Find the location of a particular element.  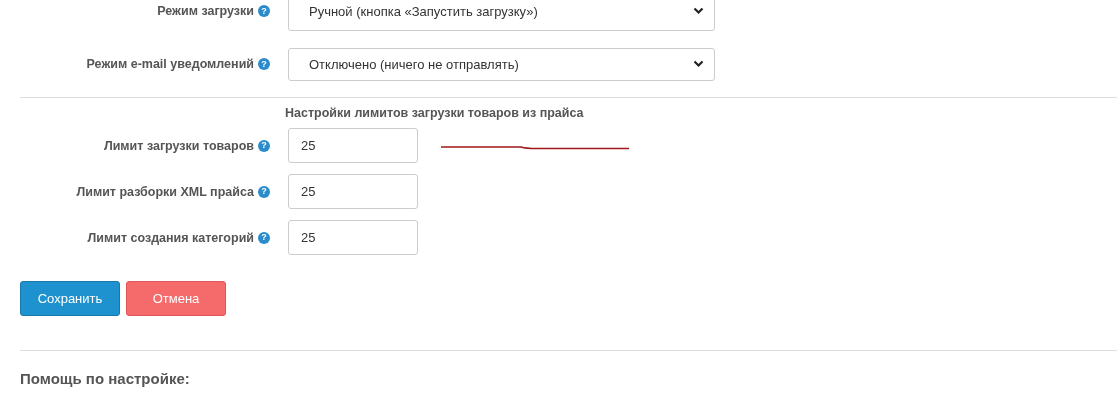

field-label: Режим загрузки is located at coordinates (205, 11).